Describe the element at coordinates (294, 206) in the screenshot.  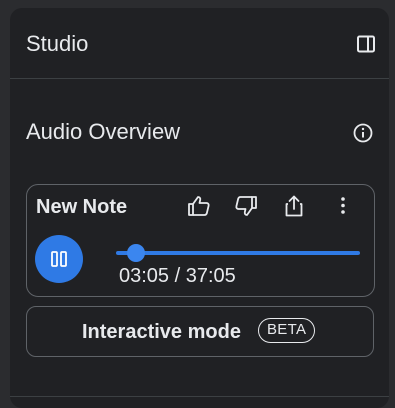
I see `share-icon` at that location.